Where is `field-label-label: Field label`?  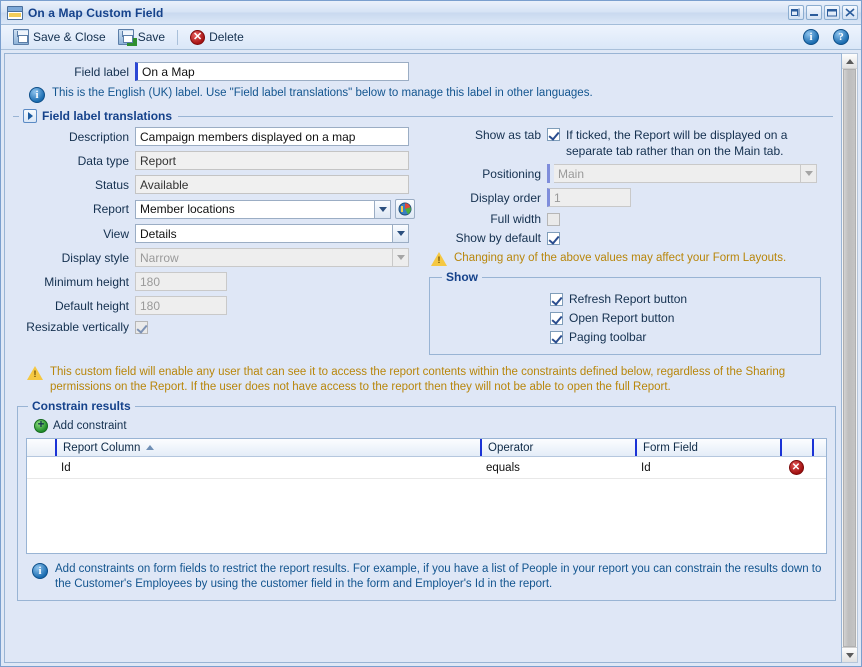 field-label-label: Field label is located at coordinates (101, 71).